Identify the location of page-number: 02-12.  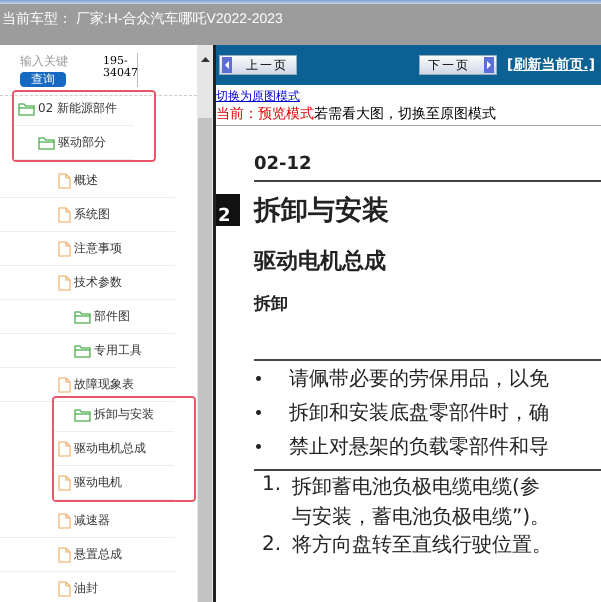
(283, 163).